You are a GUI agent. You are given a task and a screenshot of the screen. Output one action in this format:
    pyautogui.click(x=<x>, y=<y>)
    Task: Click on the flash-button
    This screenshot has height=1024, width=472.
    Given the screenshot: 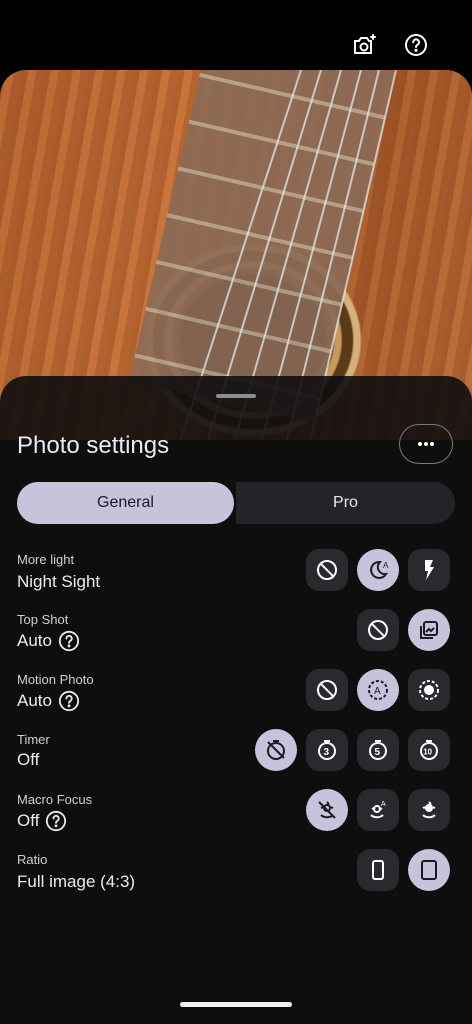 What is the action you would take?
    pyautogui.click(x=429, y=570)
    